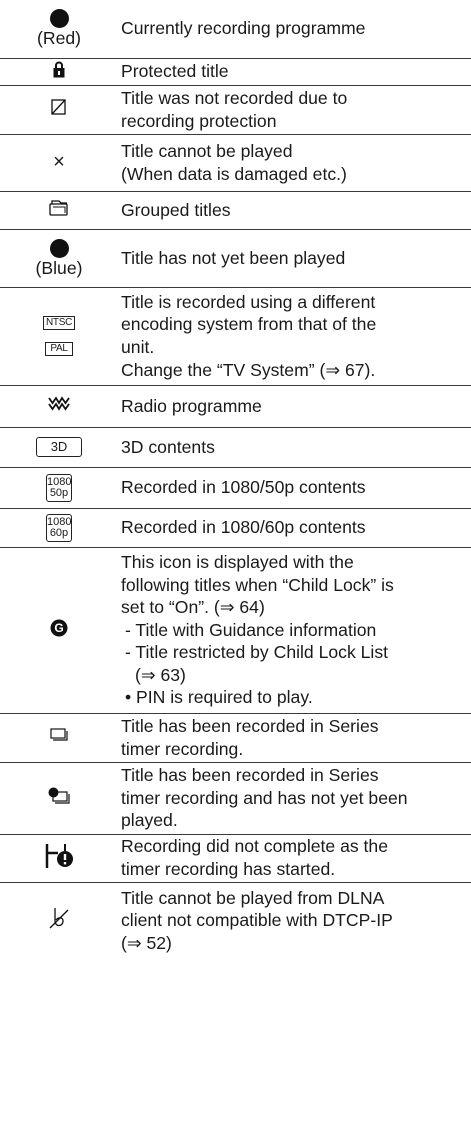 The image size is (471, 1135). What do you see at coordinates (294, 447) in the screenshot?
I see `description-cell: 3D contents` at bounding box center [294, 447].